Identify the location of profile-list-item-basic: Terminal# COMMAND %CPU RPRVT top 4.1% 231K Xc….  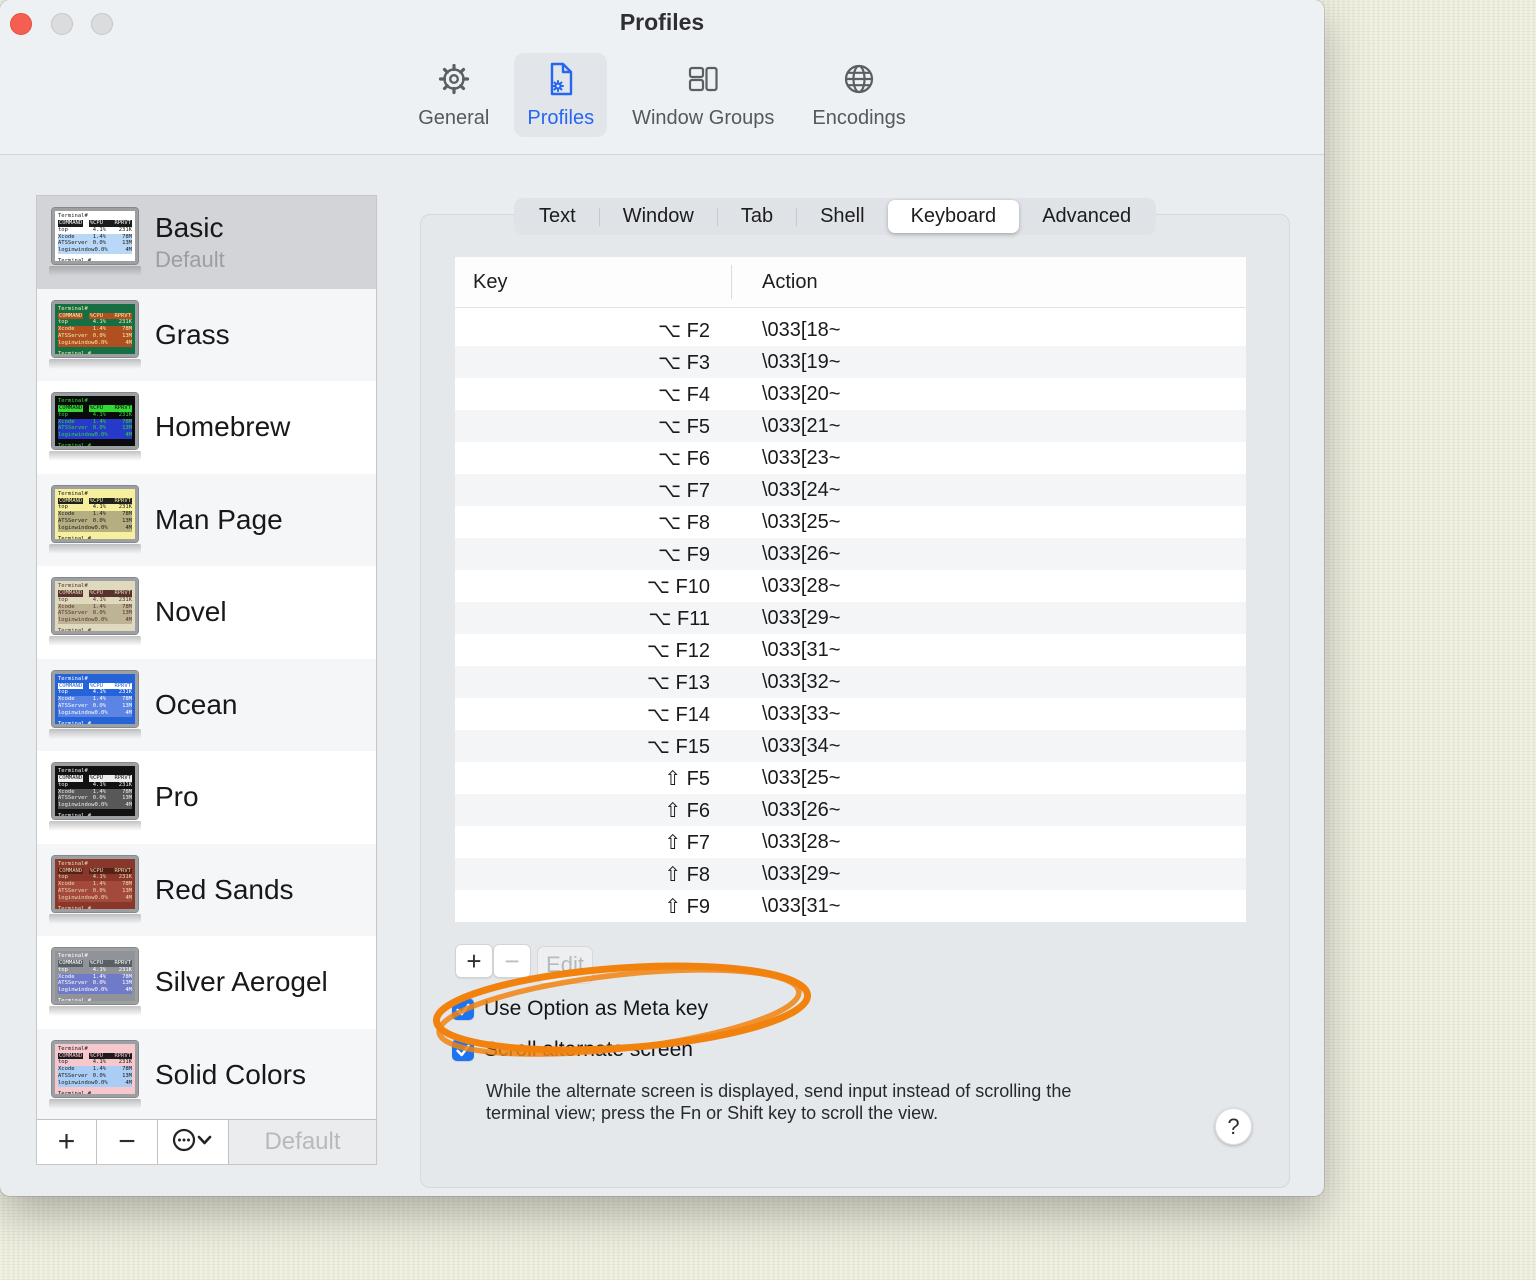
(206, 242).